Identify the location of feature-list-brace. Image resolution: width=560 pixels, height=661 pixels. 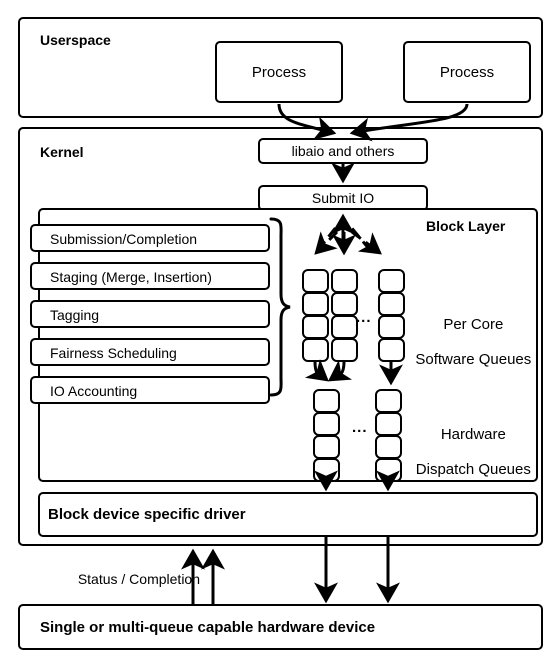
(280, 307).